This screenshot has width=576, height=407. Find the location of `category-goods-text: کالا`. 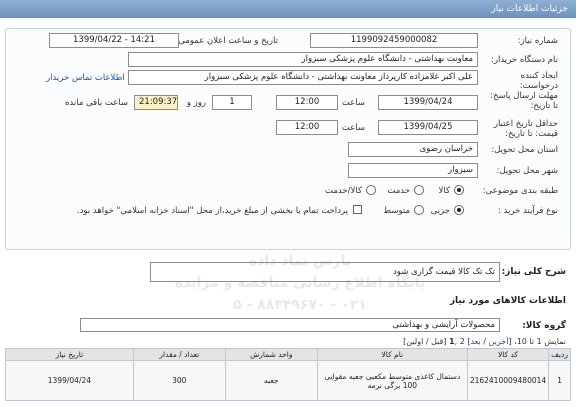

category-goods-text: کالا is located at coordinates (444, 191).